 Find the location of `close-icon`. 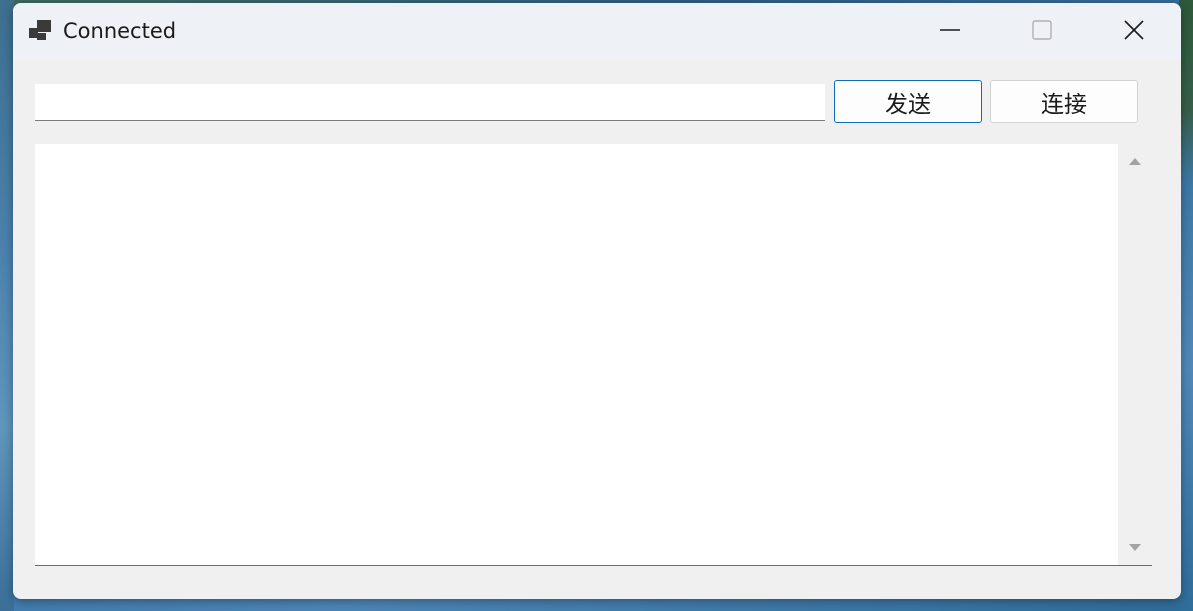

close-icon is located at coordinates (1134, 32).